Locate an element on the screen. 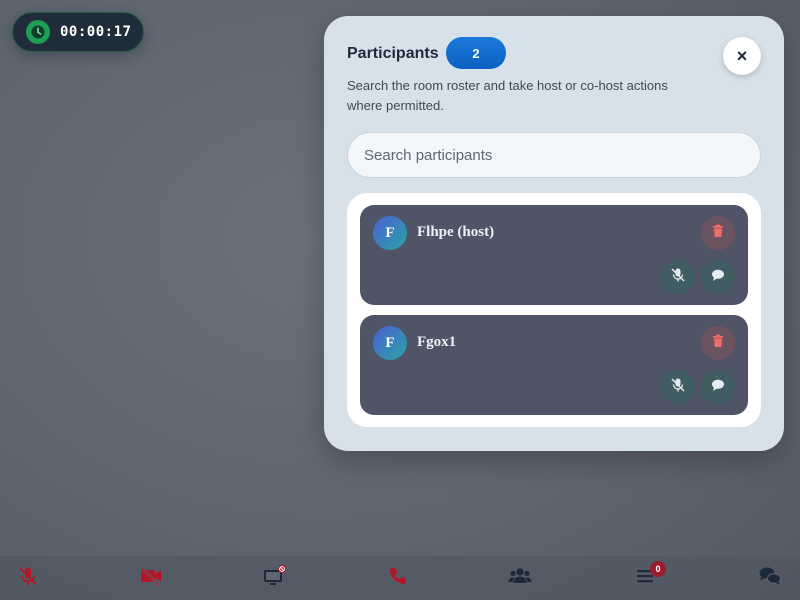 This screenshot has width=800, height=600. panel-title: Participants is located at coordinates (393, 53).